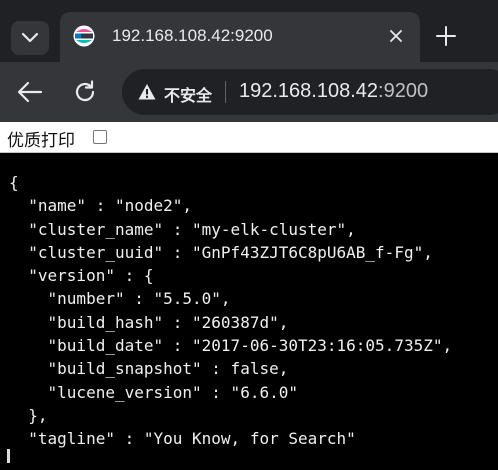 The image size is (498, 470). I want to click on text-cursor, so click(8, 456).